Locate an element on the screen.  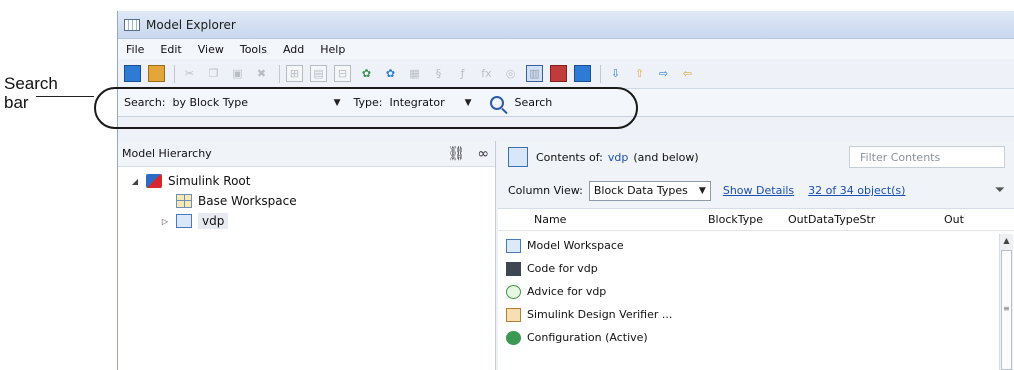
tile-icon is located at coordinates (582, 73).